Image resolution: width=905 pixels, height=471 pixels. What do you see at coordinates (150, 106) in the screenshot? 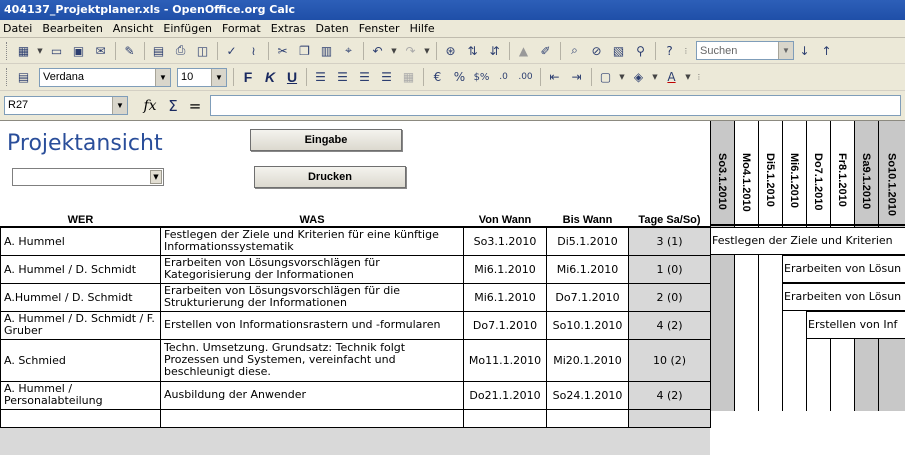
I see `function-wizard-icon: fx` at bounding box center [150, 106].